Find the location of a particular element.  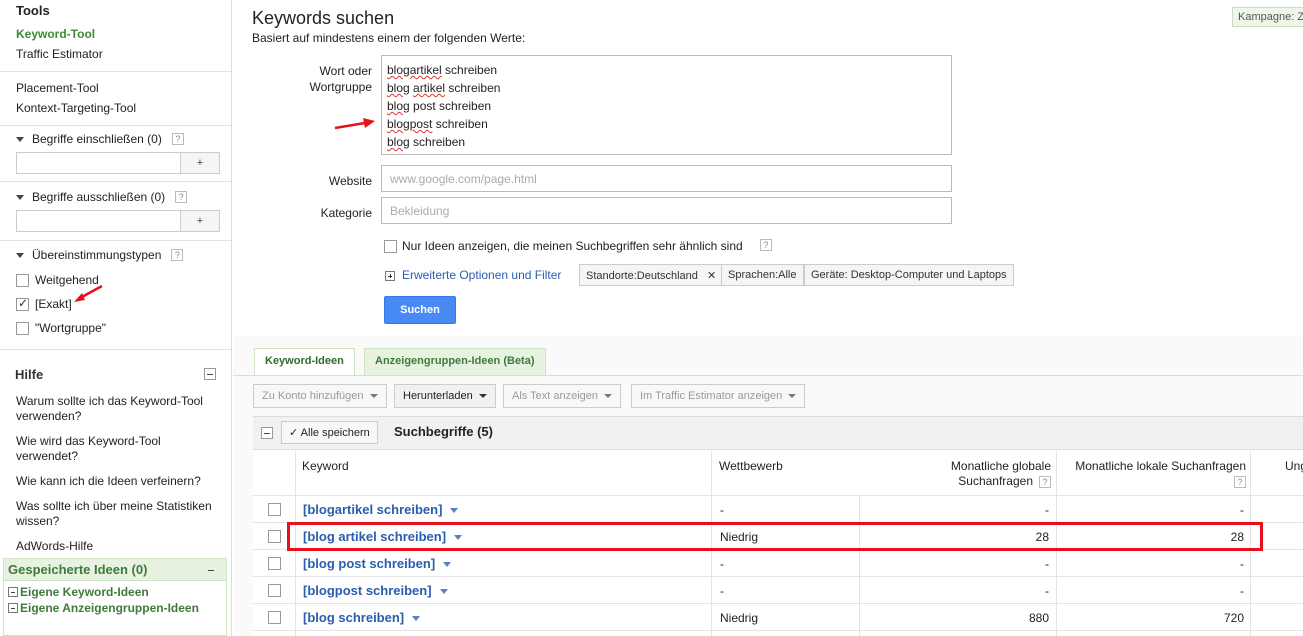

chip-devices: Geräte: Desktop-Computer und Laptops is located at coordinates (909, 275).